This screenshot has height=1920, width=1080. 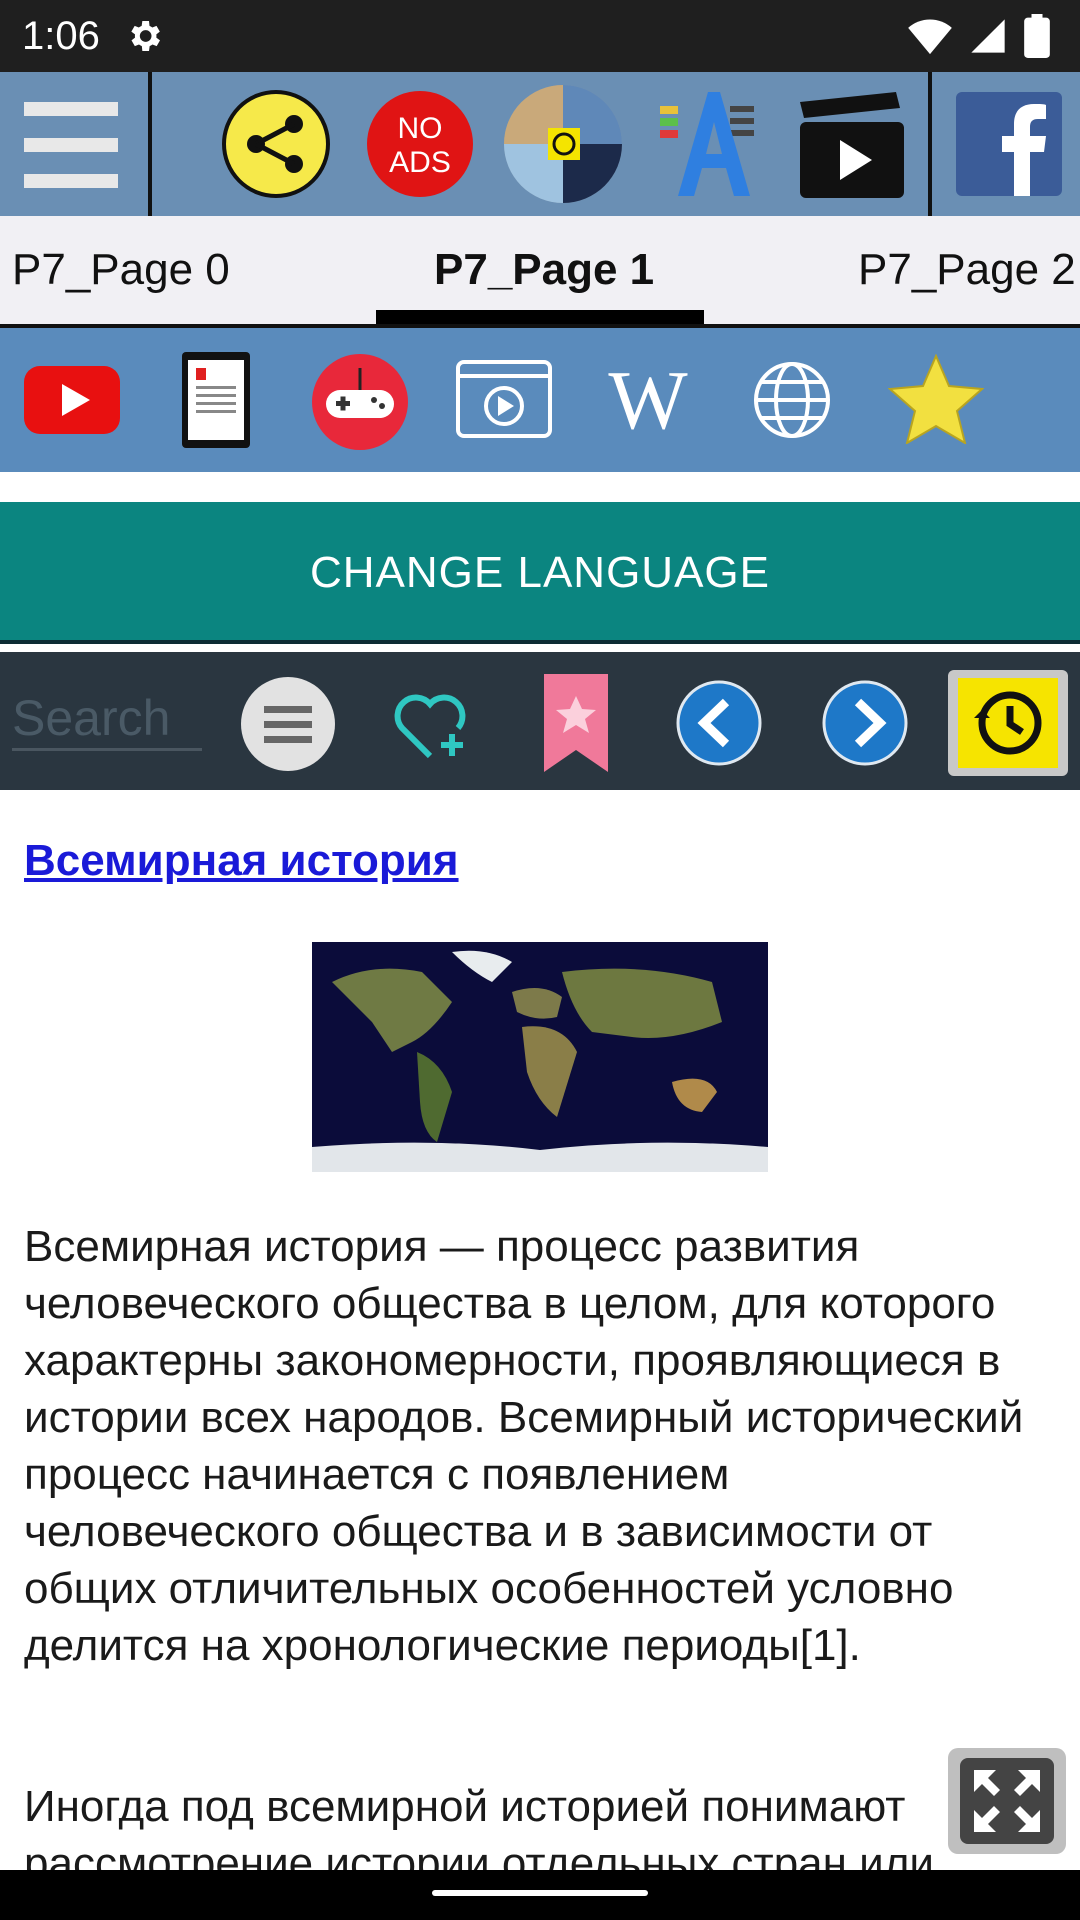 I want to click on ebook-reader-icon, so click(x=216, y=400).